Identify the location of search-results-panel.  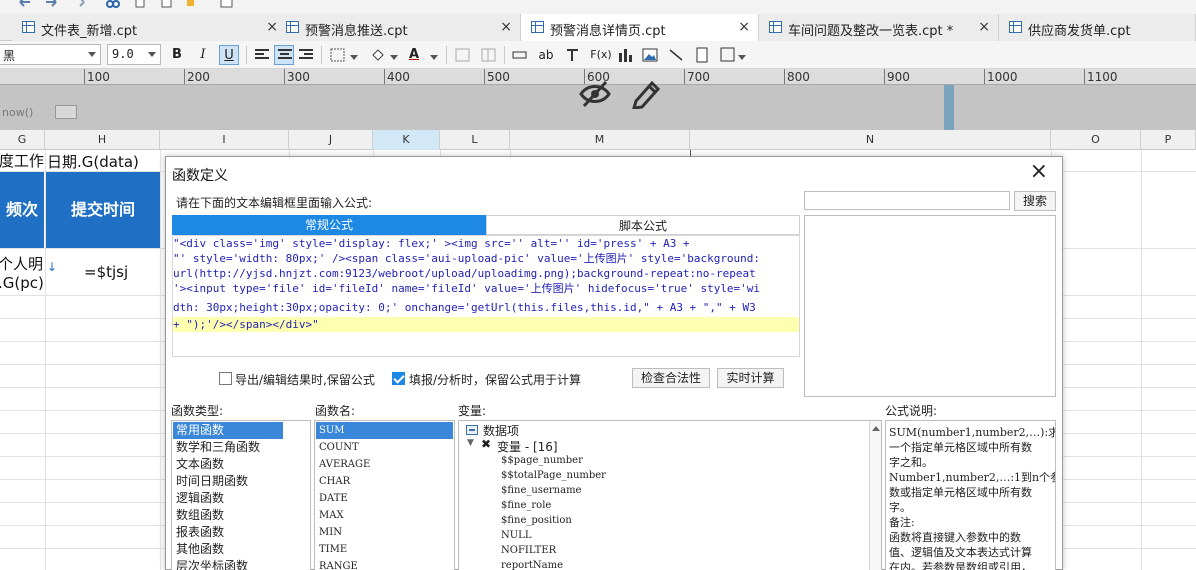
(930, 306).